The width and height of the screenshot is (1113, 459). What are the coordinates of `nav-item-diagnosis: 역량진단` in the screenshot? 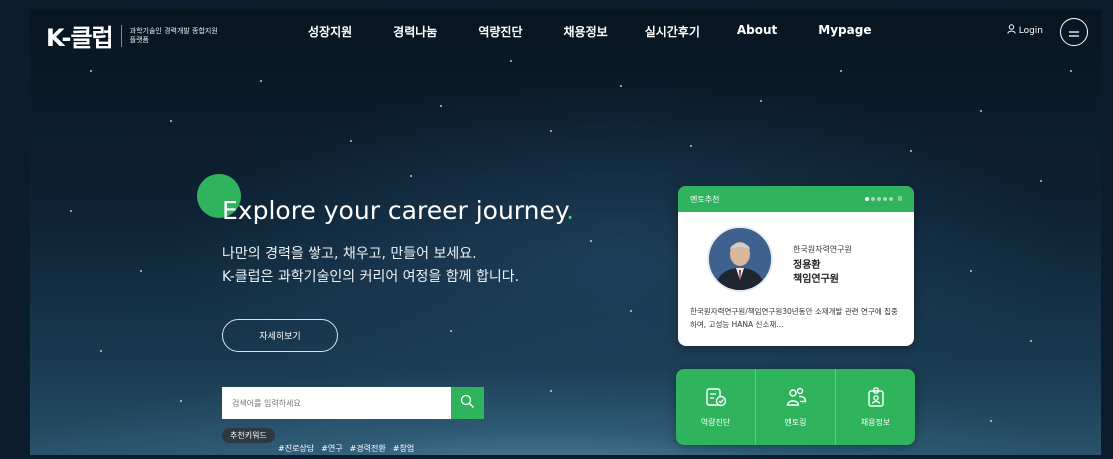 It's located at (500, 31).